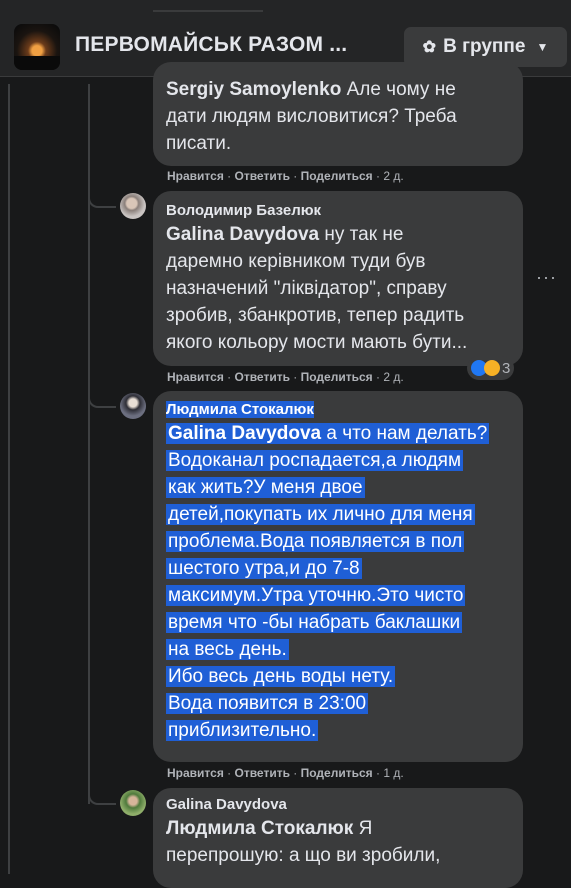 The height and width of the screenshot is (888, 571). Describe the element at coordinates (243, 210) in the screenshot. I see `comment-author: Володимир Базелюк` at that location.